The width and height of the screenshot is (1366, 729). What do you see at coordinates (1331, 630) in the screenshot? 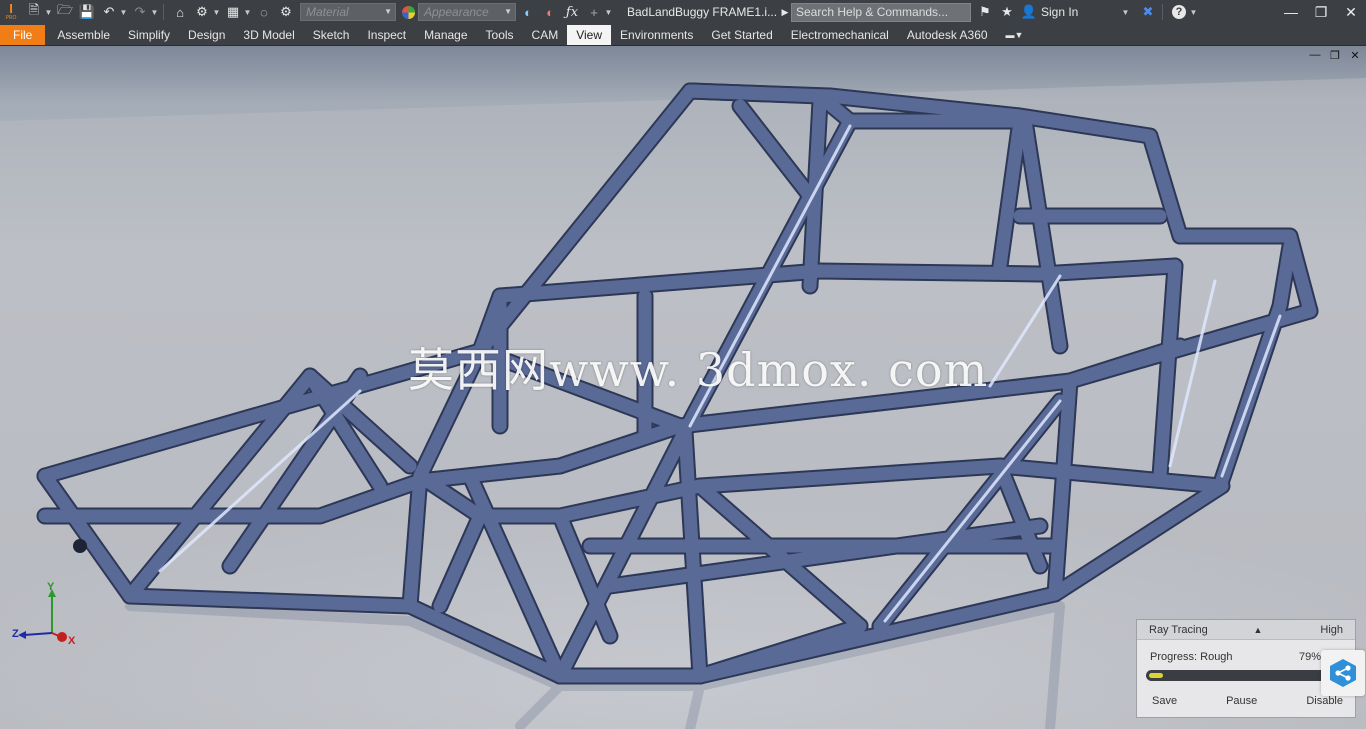
I see `ray-tracing-quality: High` at bounding box center [1331, 630].